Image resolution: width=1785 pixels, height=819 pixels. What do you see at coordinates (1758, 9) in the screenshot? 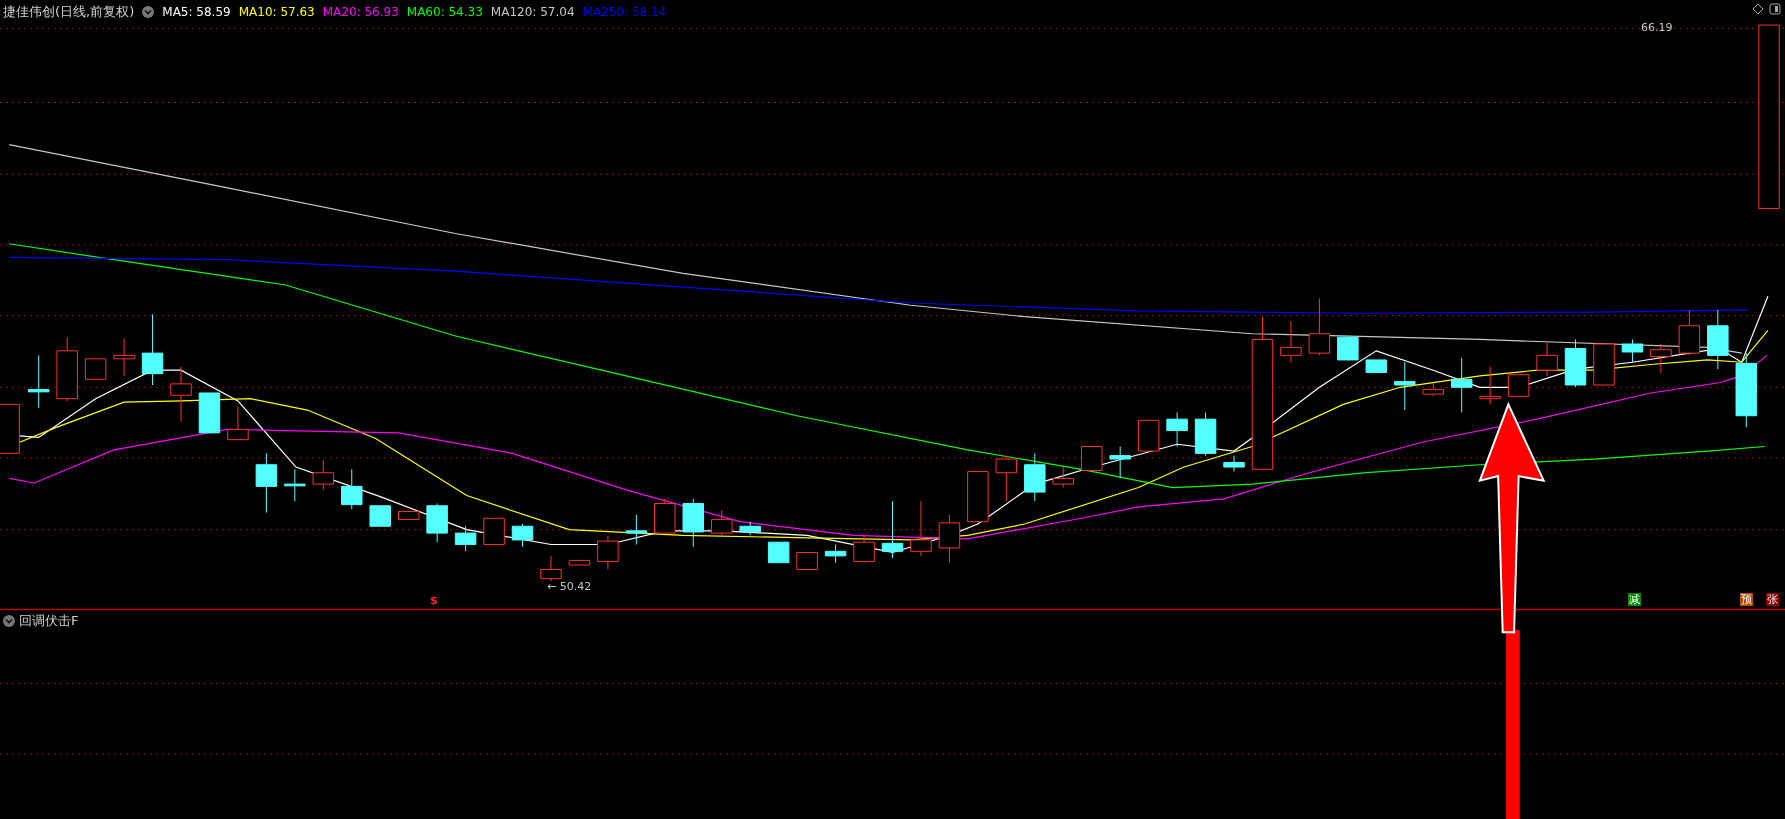
I see `diamond-icon` at bounding box center [1758, 9].